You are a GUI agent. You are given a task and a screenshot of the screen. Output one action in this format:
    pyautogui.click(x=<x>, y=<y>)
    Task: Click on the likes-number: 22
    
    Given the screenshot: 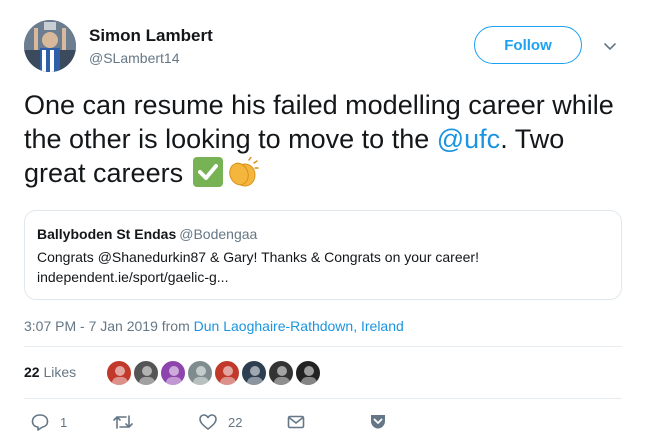 What is the action you would take?
    pyautogui.click(x=32, y=372)
    